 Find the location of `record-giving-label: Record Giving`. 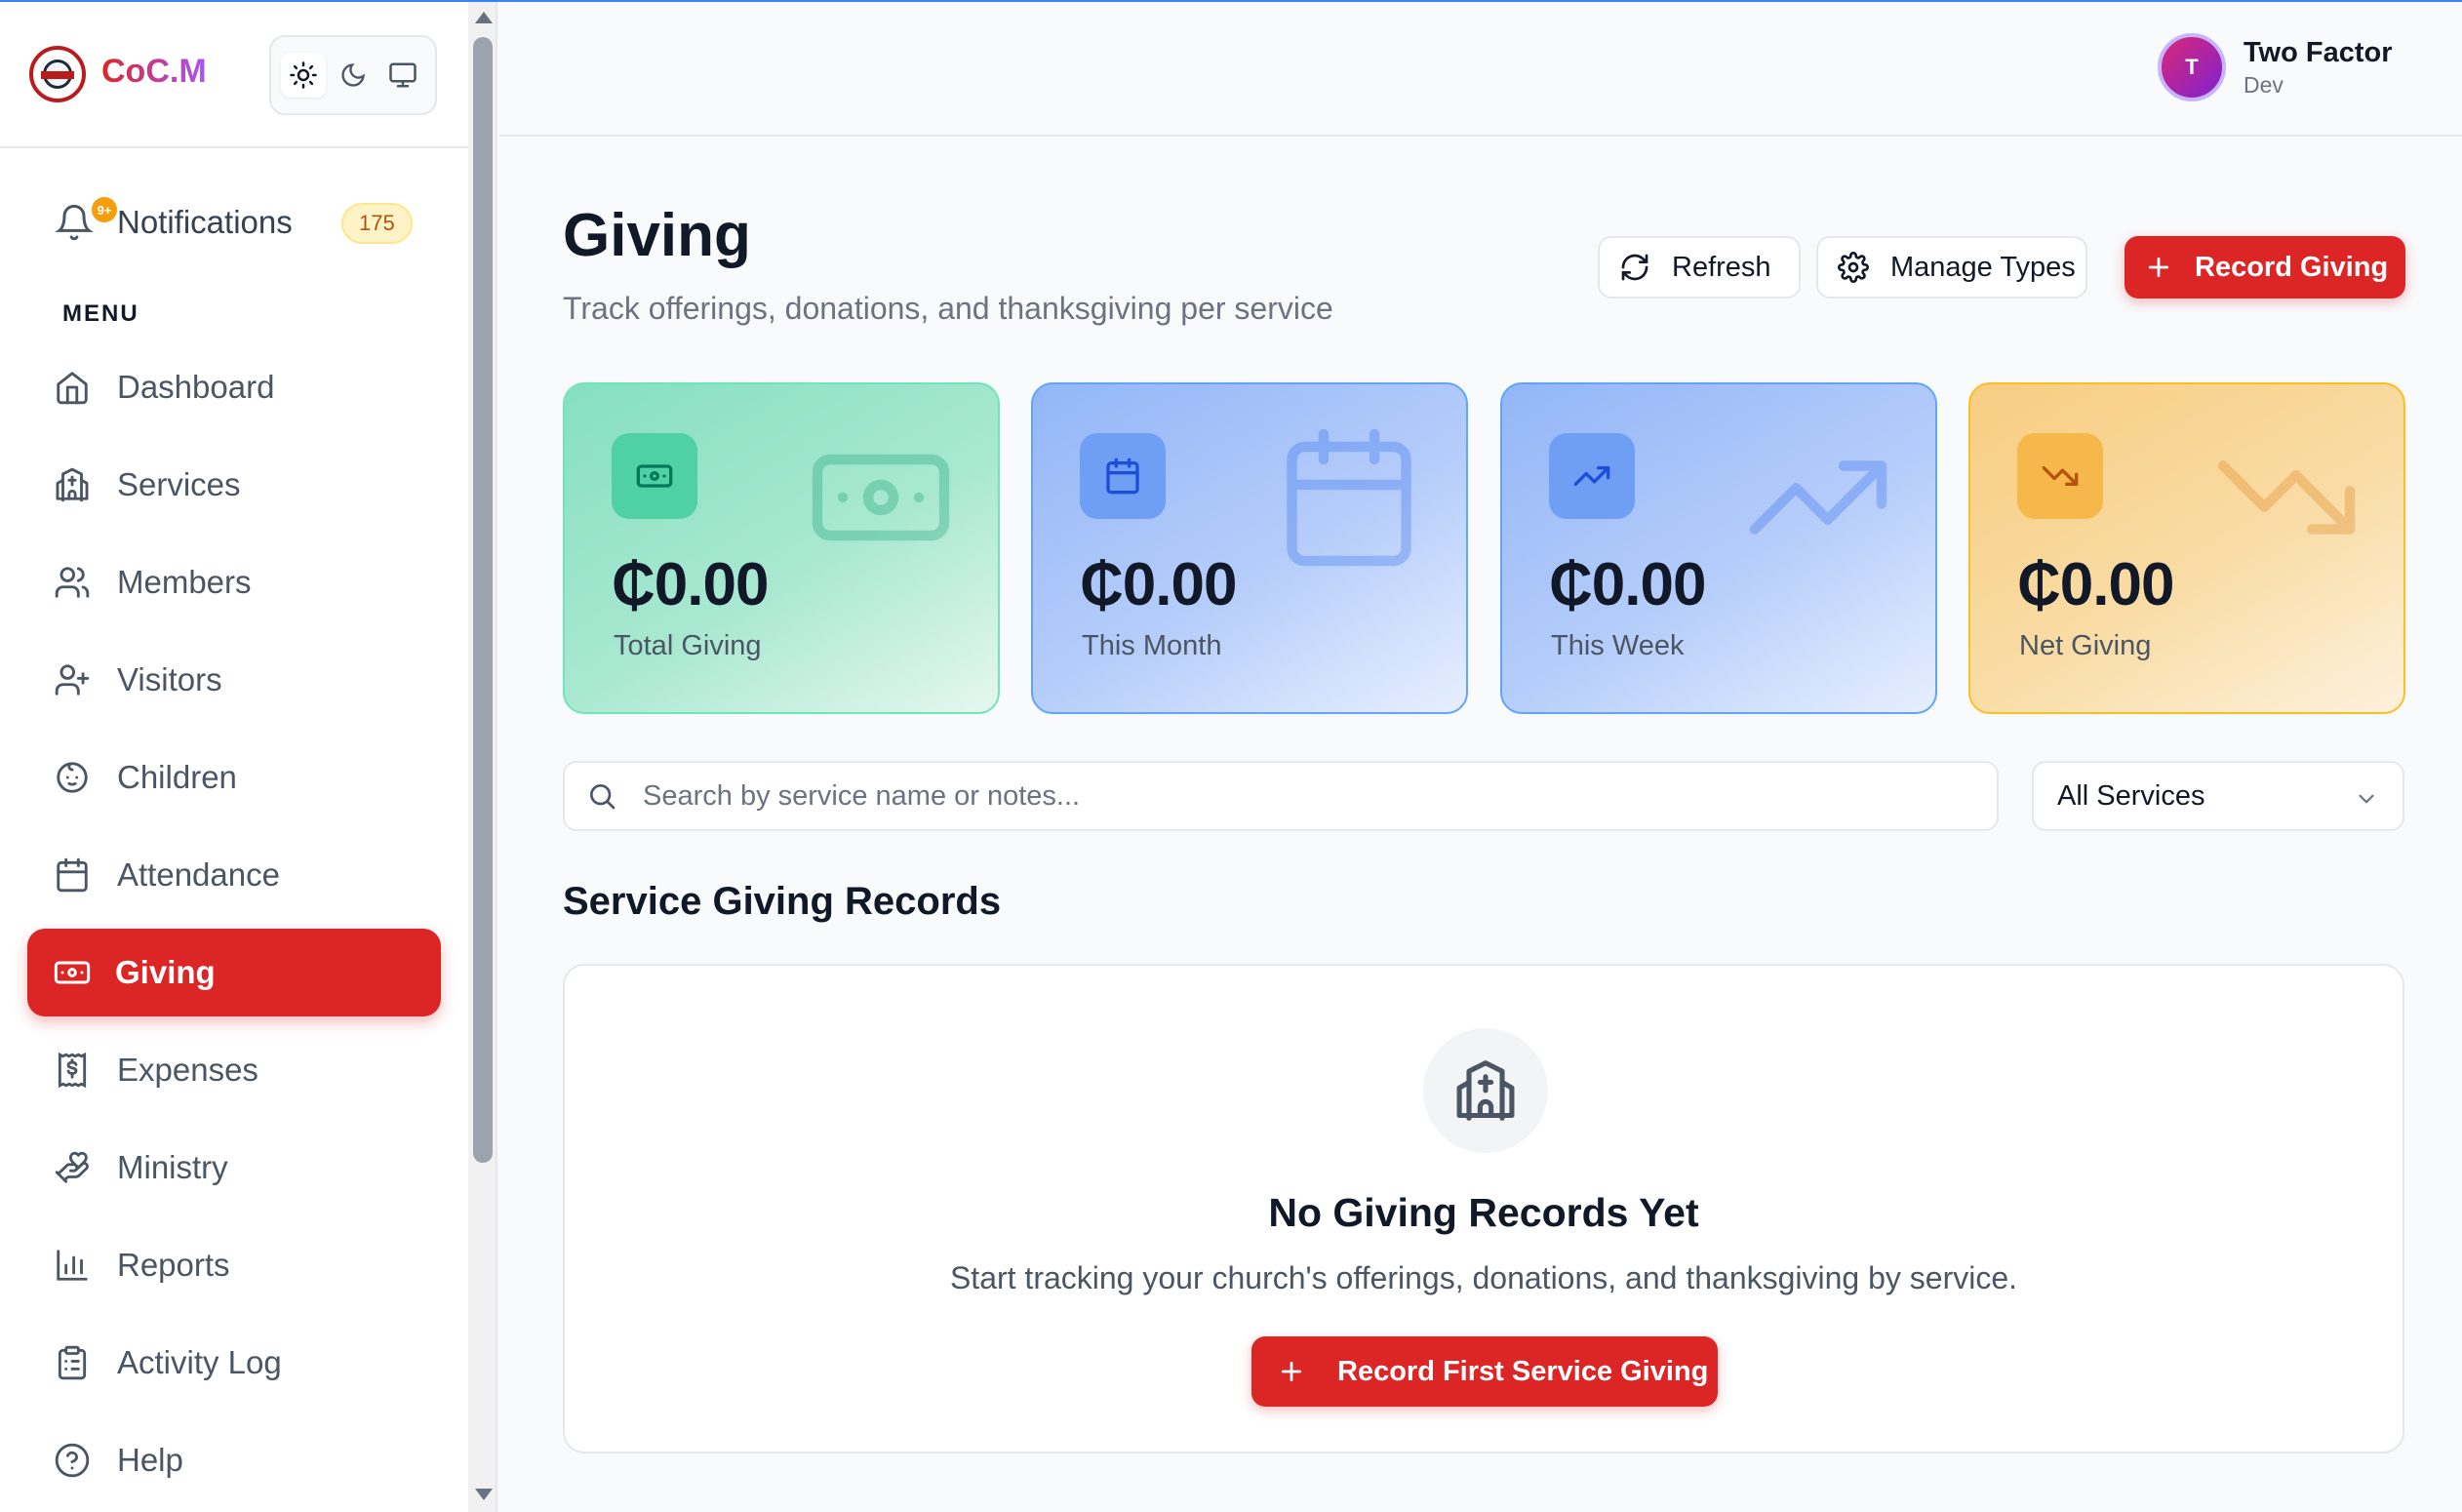

record-giving-label: Record Giving is located at coordinates (2292, 267).